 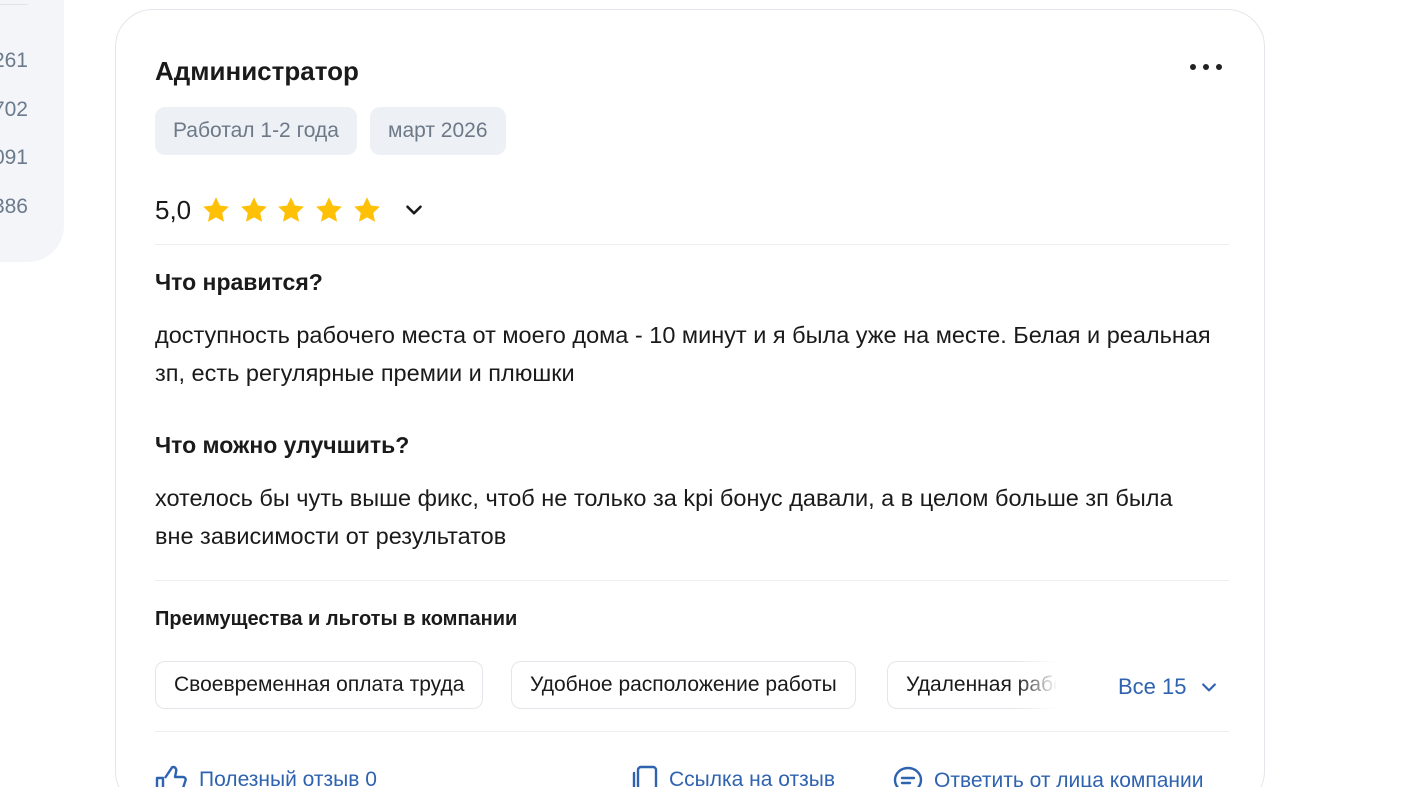 What do you see at coordinates (173, 209) in the screenshot?
I see `rating-value: 5,0` at bounding box center [173, 209].